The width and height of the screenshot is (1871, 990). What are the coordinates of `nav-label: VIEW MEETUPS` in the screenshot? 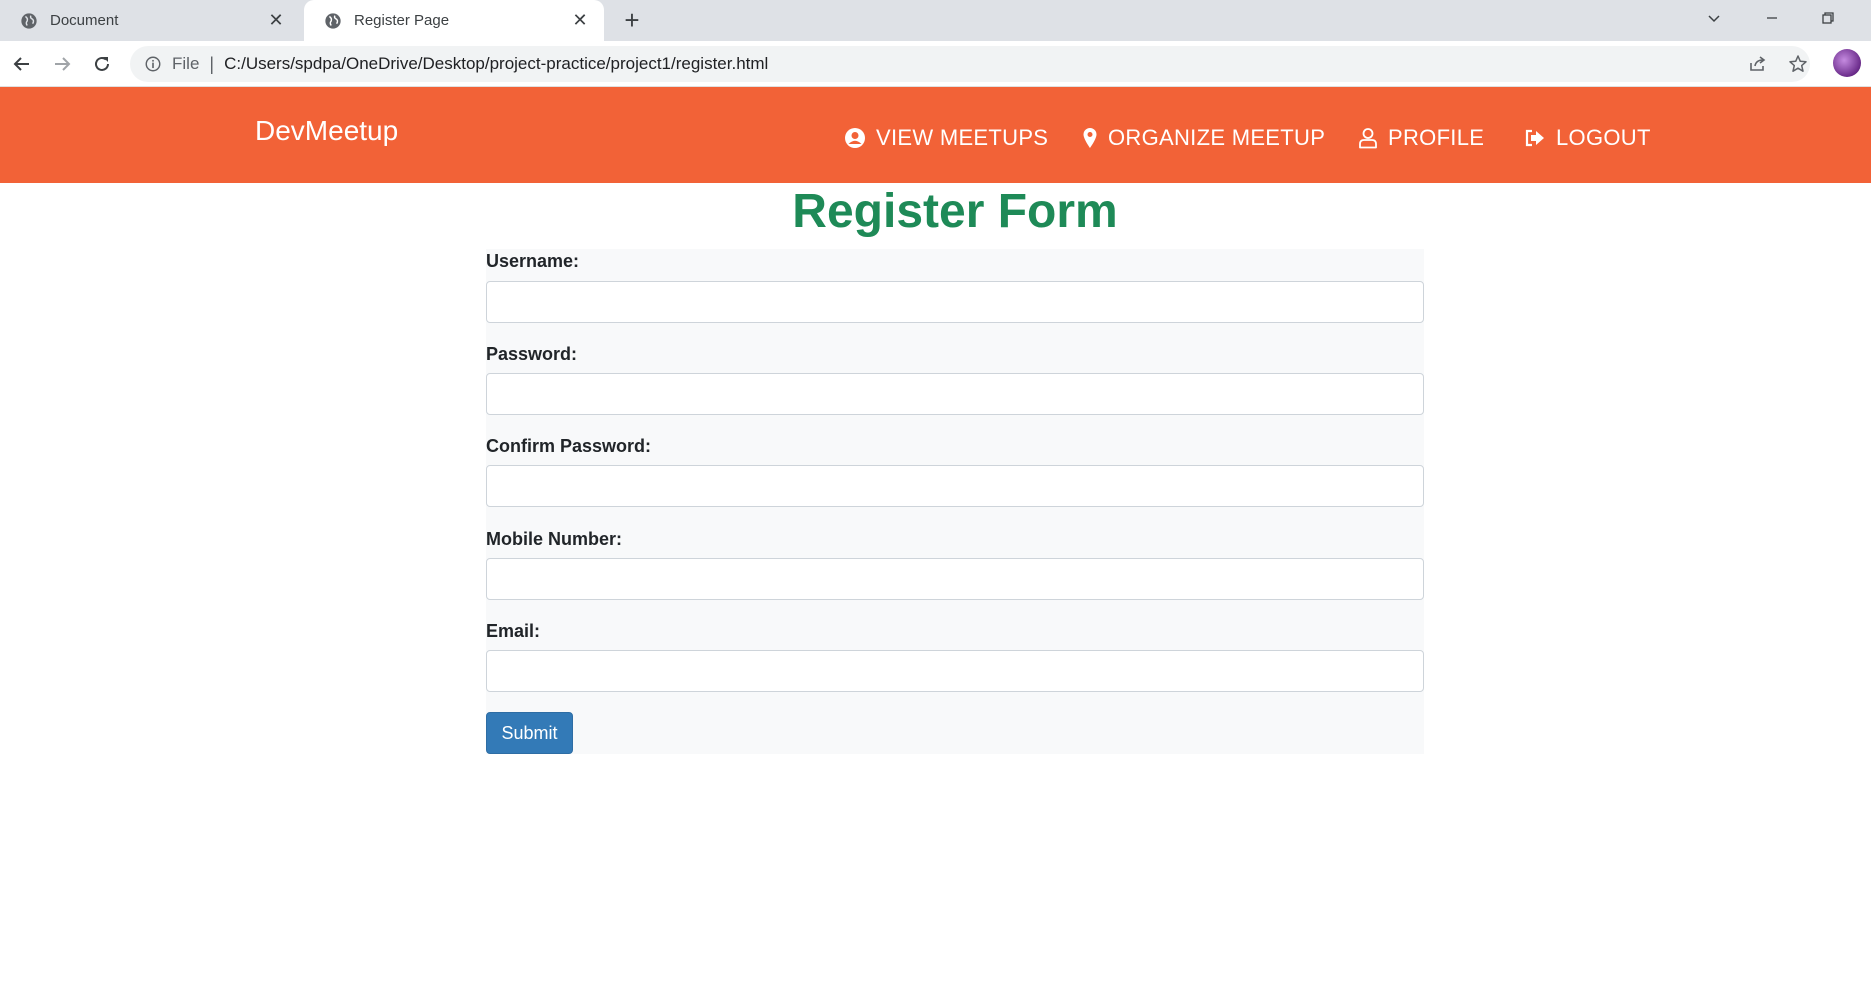 It's located at (962, 137).